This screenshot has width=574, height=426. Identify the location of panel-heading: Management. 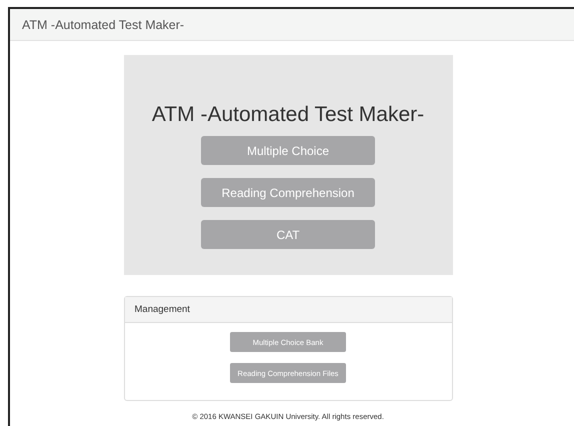
(162, 309).